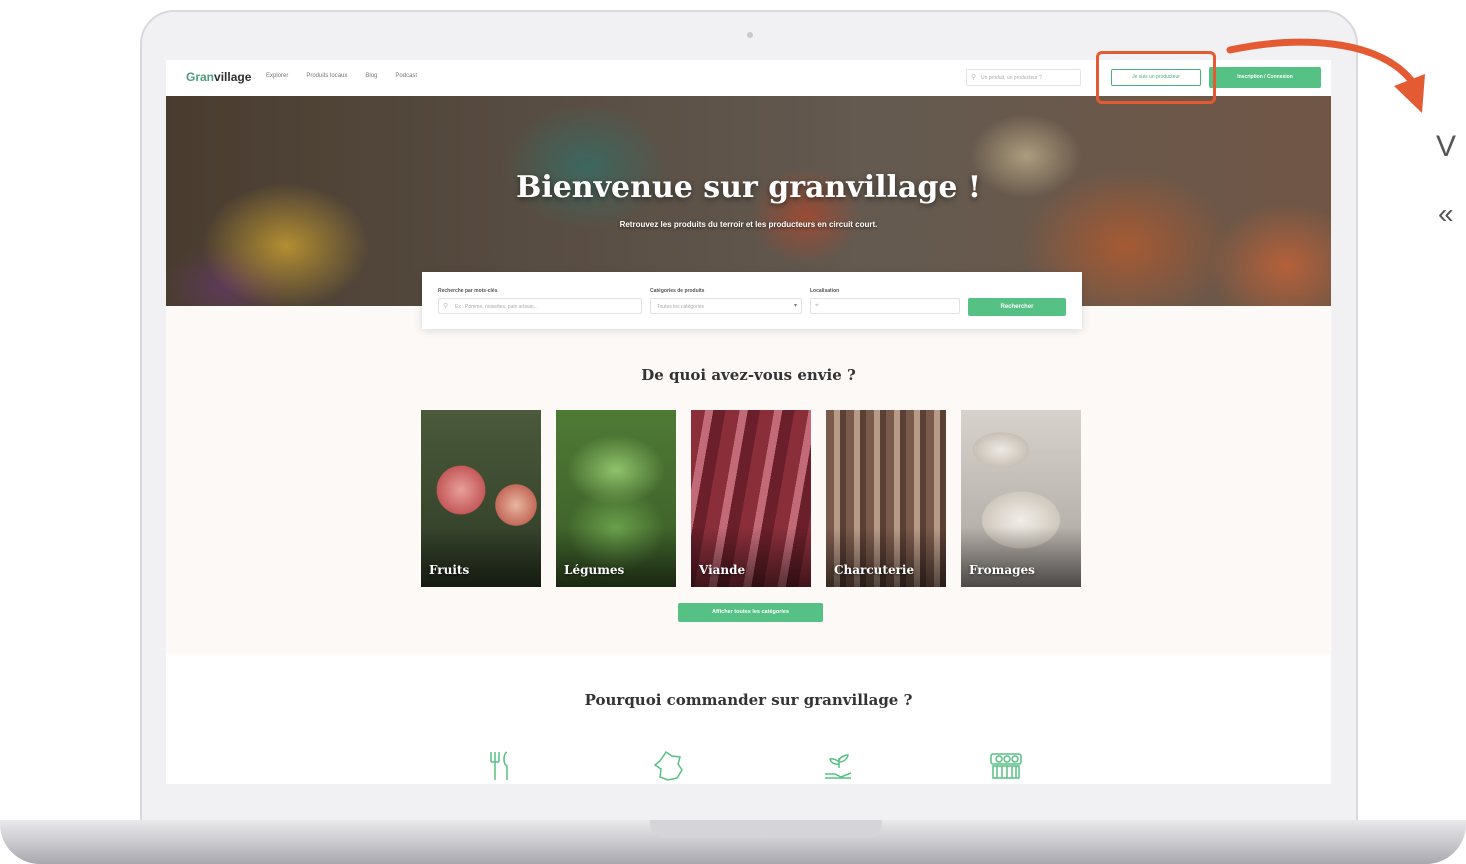  I want to click on nav-link-produits-locaux: Produits locaux, so click(326, 76).